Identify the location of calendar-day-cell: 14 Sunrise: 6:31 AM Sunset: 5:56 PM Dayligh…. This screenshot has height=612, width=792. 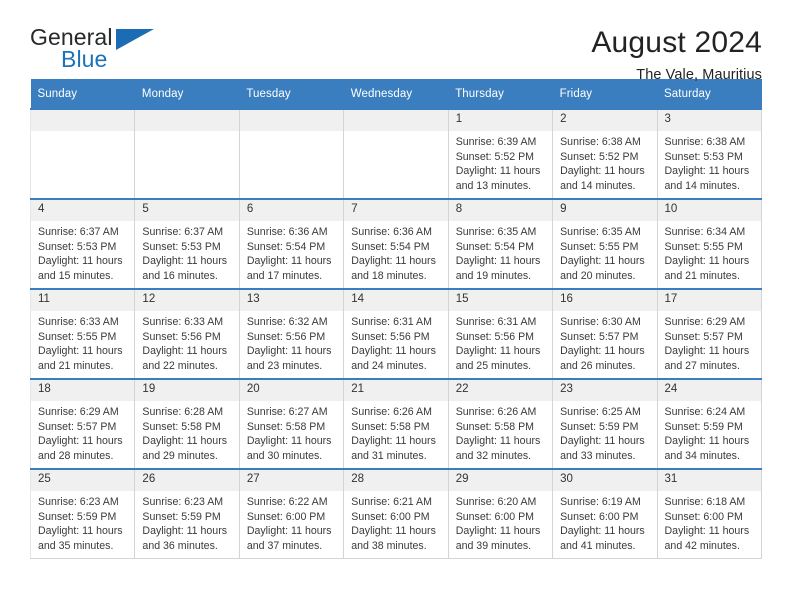
(396, 333).